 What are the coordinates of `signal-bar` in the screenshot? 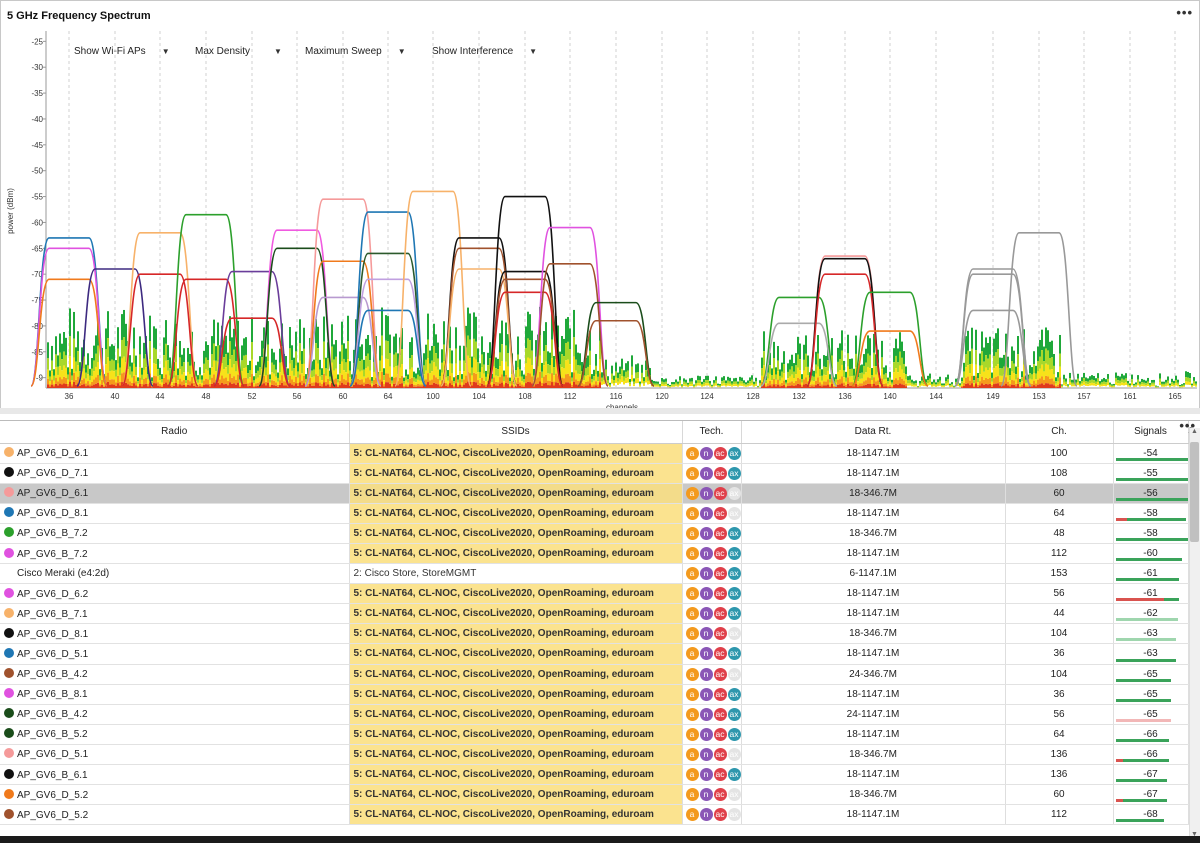 It's located at (1141, 781).